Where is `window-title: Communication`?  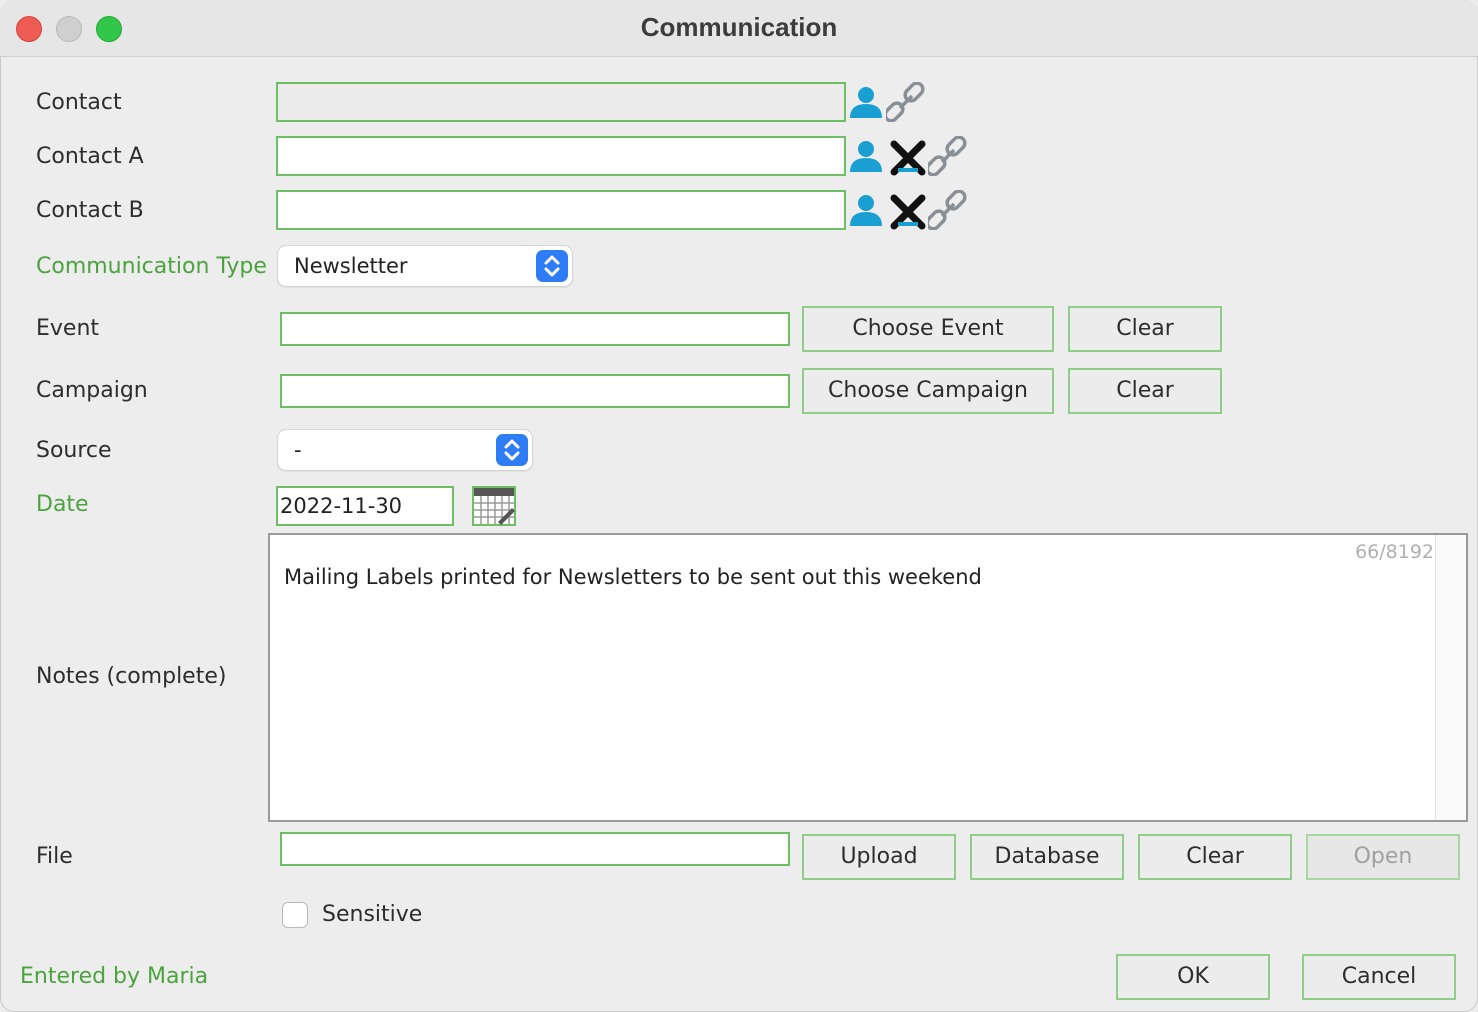
window-title: Communication is located at coordinates (739, 27).